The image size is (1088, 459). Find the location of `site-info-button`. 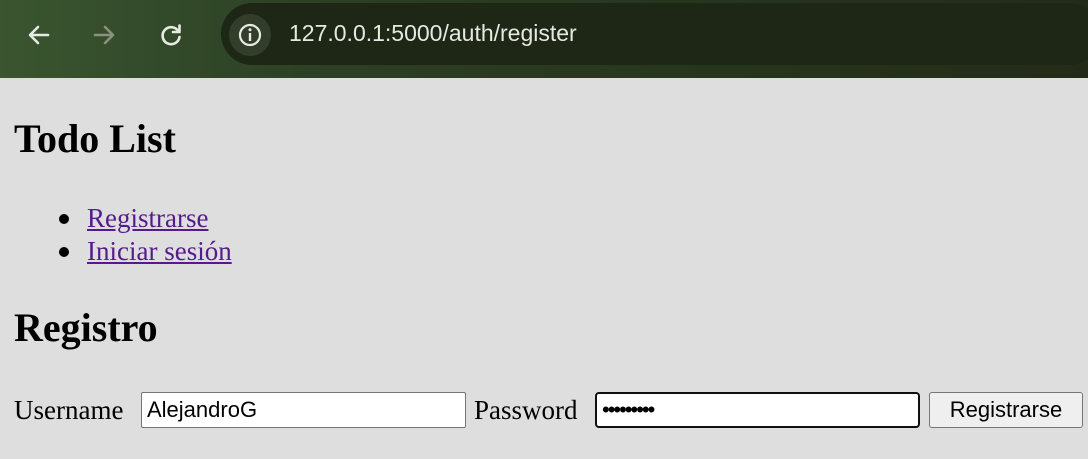

site-info-button is located at coordinates (250, 35).